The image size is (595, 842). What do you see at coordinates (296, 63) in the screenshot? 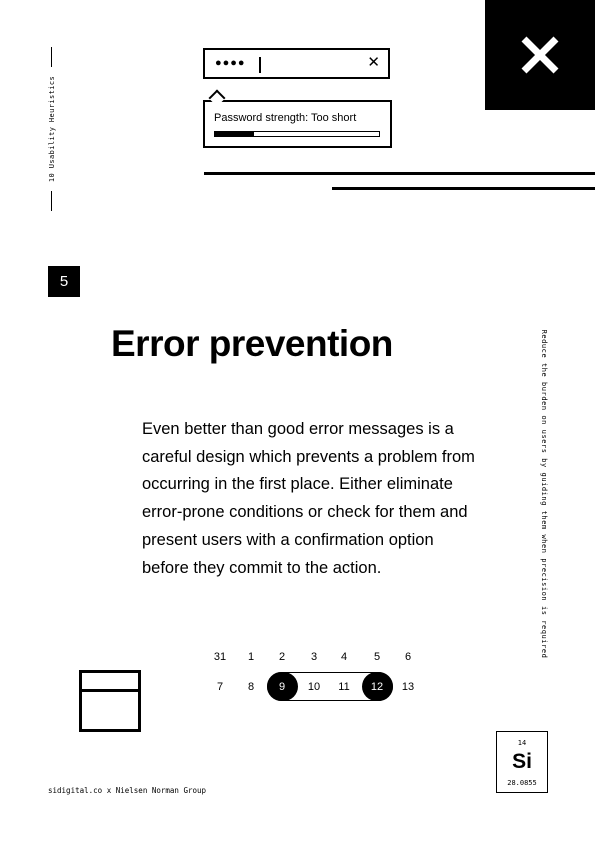
I see `password-input: ●●●● ✕` at bounding box center [296, 63].